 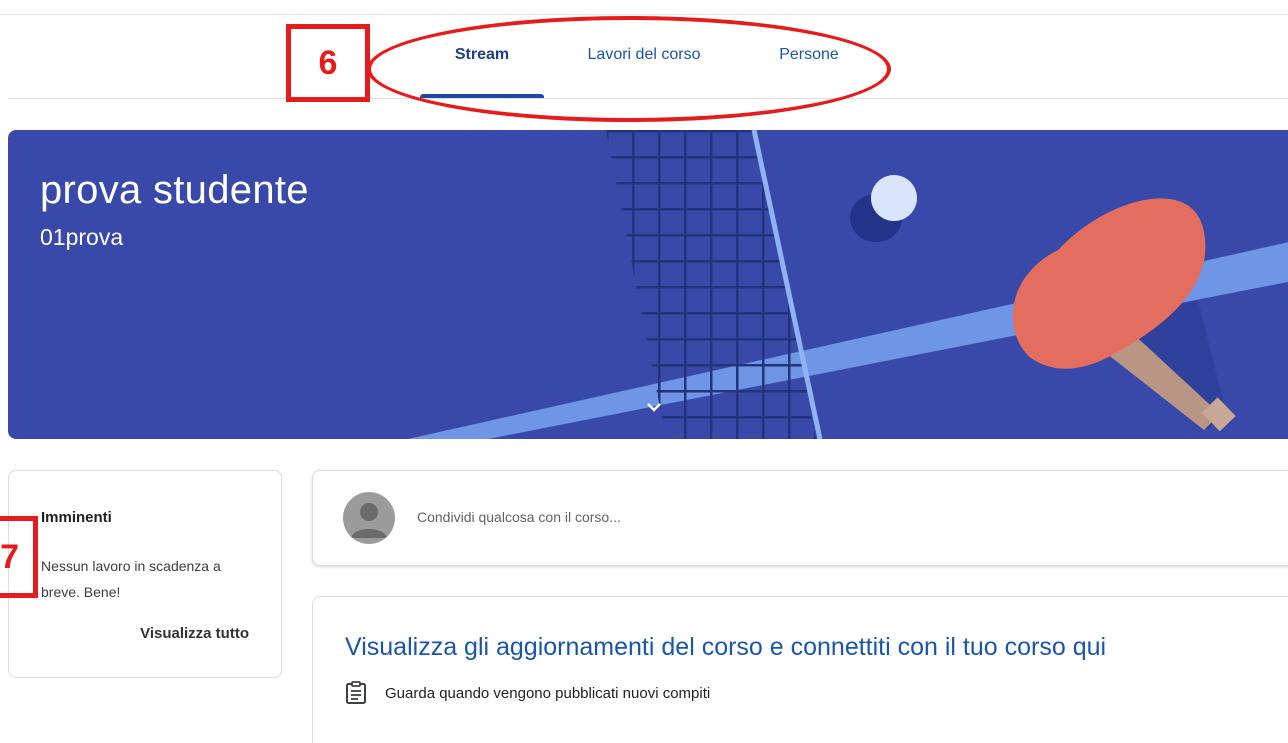 I want to click on annotation-box-6: 6, so click(x=328, y=63).